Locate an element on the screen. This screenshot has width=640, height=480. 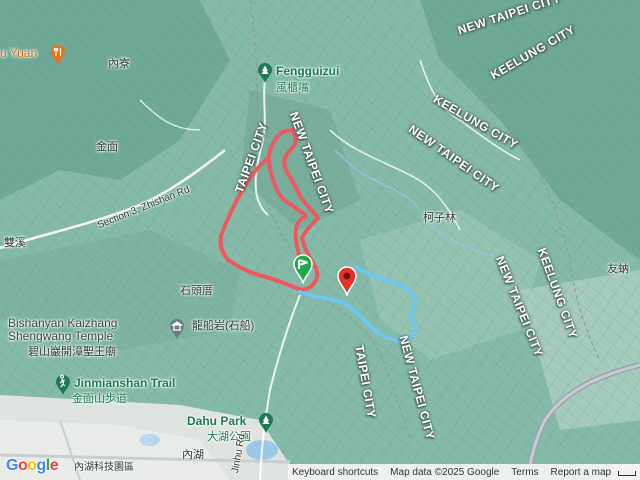
place-label-shuangxi: 雙溪 is located at coordinates (15, 243).